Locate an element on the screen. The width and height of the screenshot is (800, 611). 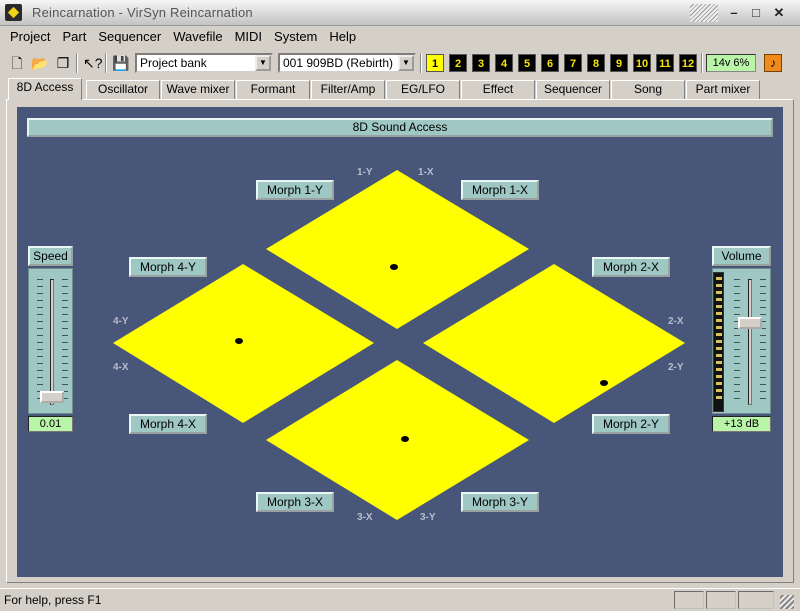
axis-label-1y: 1-Y is located at coordinates (365, 172).